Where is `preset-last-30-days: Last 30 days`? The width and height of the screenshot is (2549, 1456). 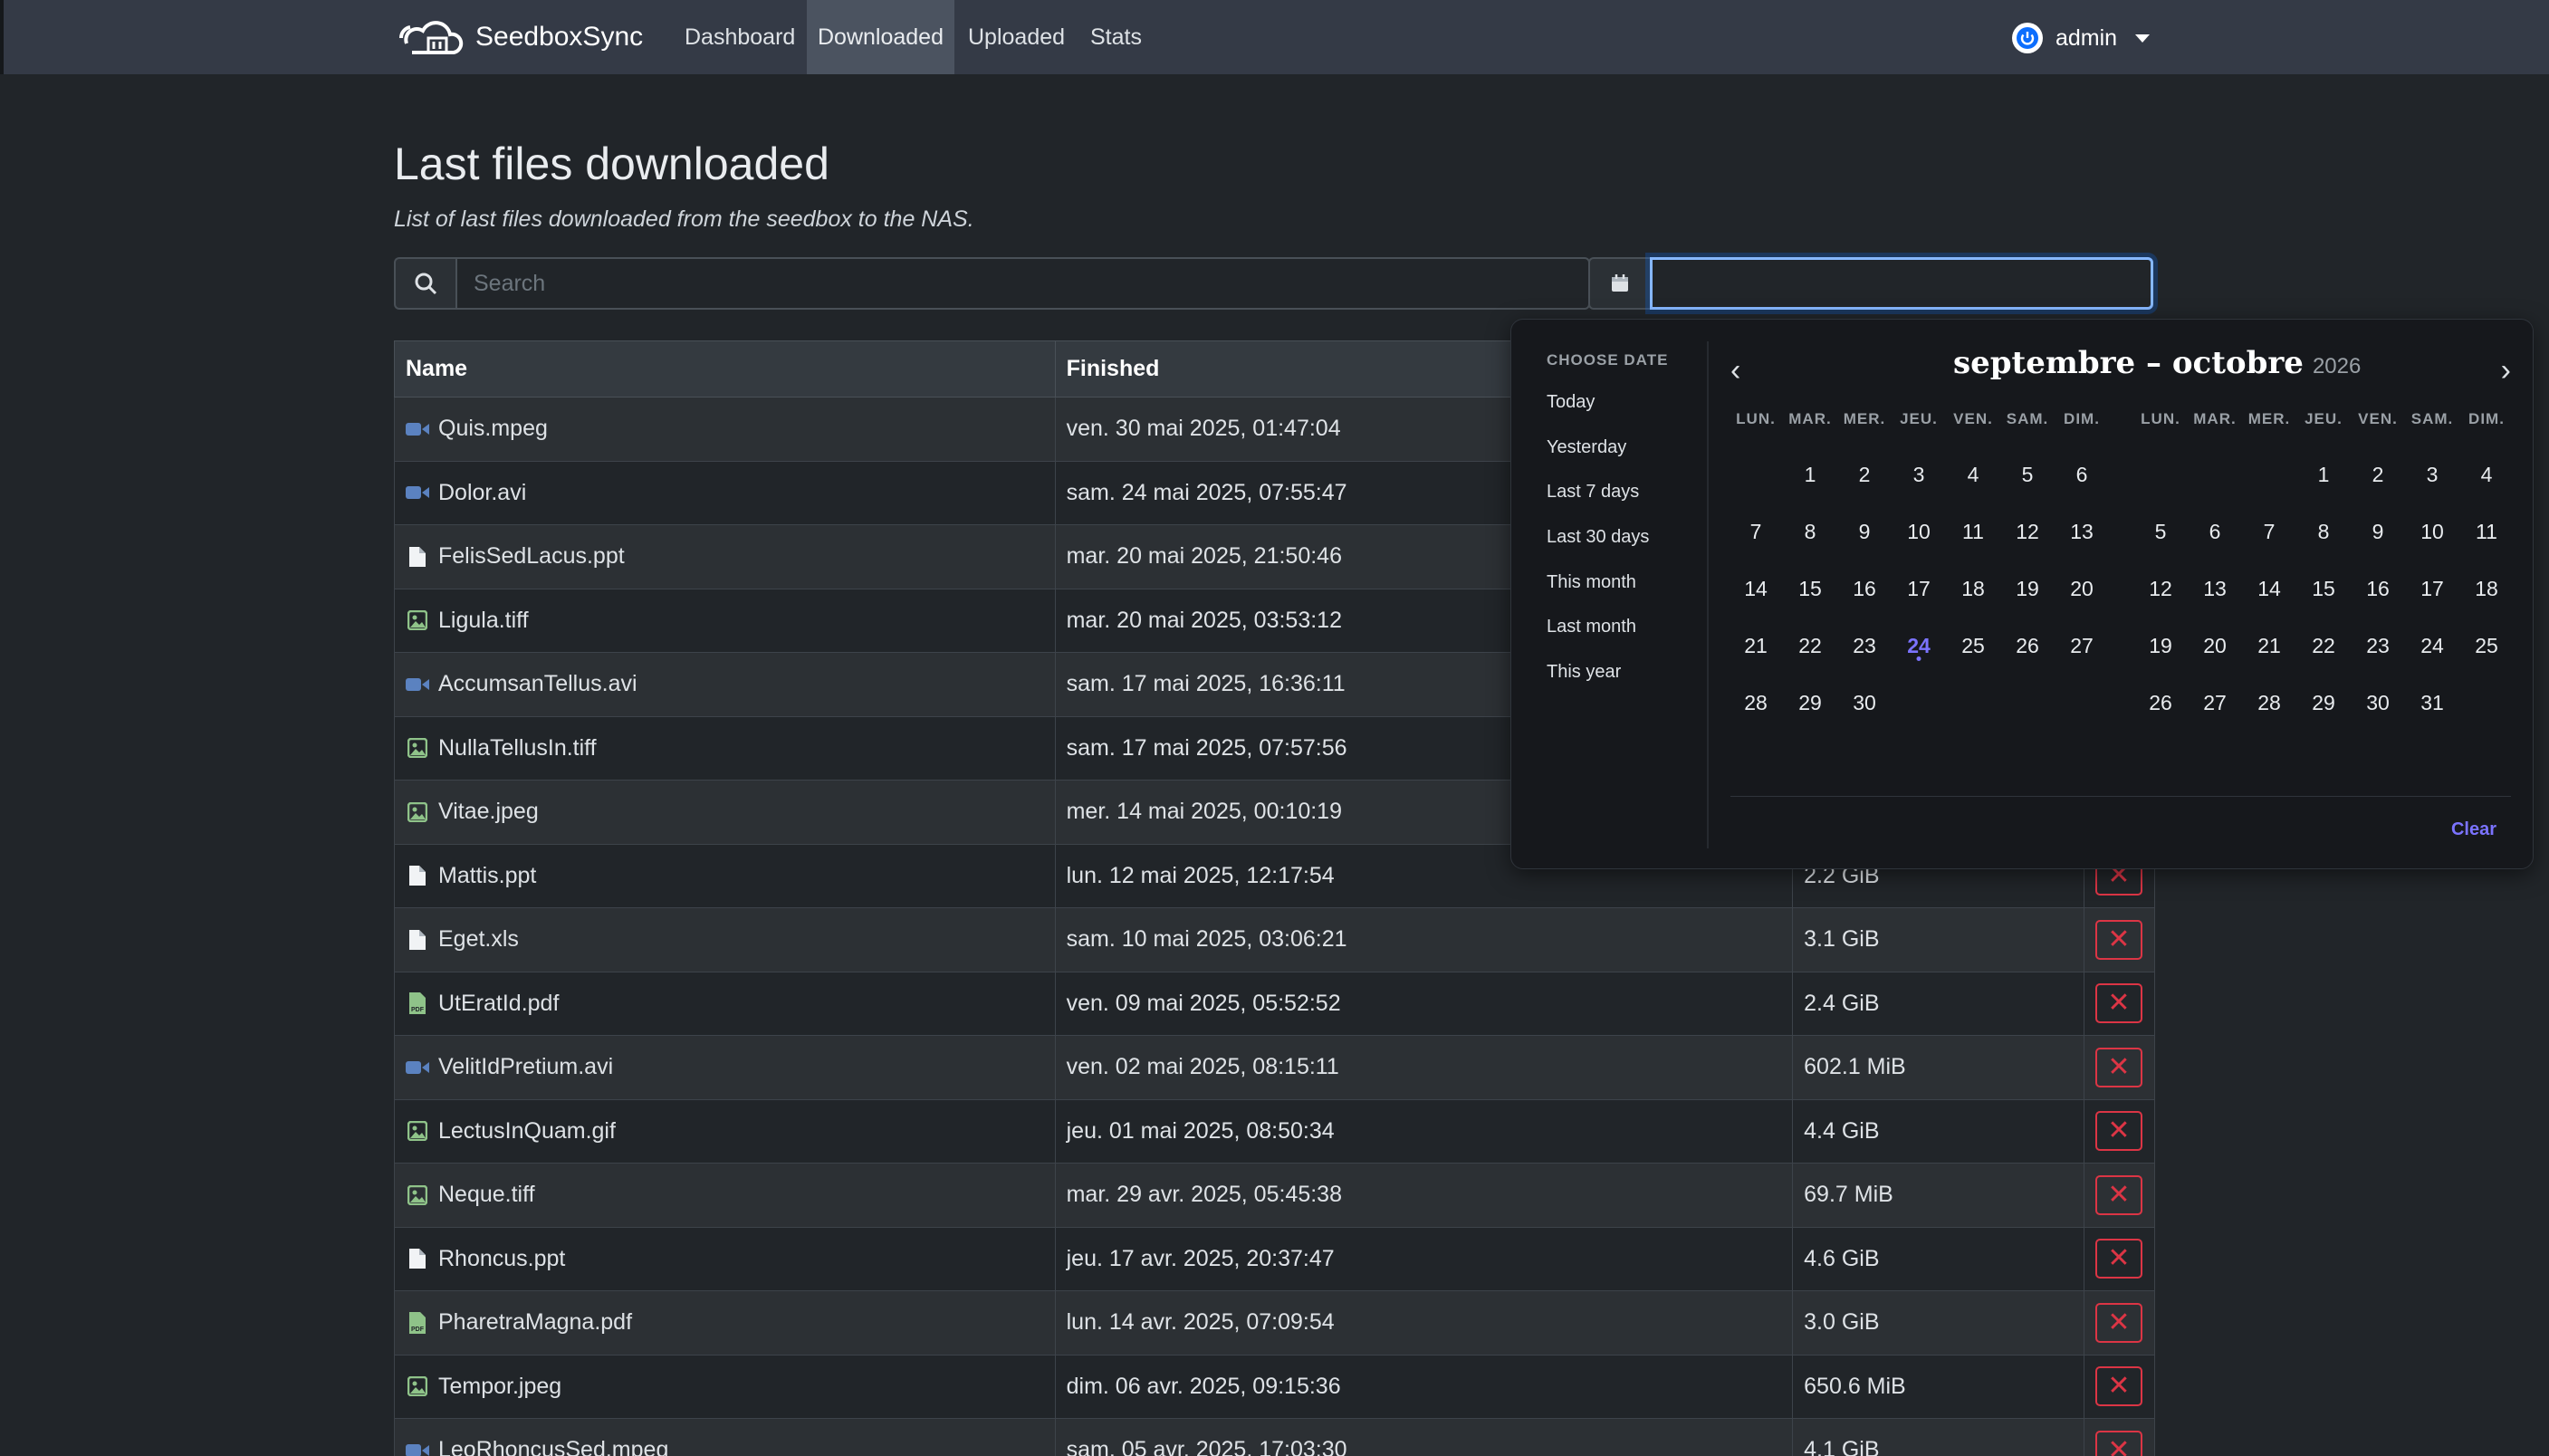 preset-last-30-days: Last 30 days is located at coordinates (1598, 537).